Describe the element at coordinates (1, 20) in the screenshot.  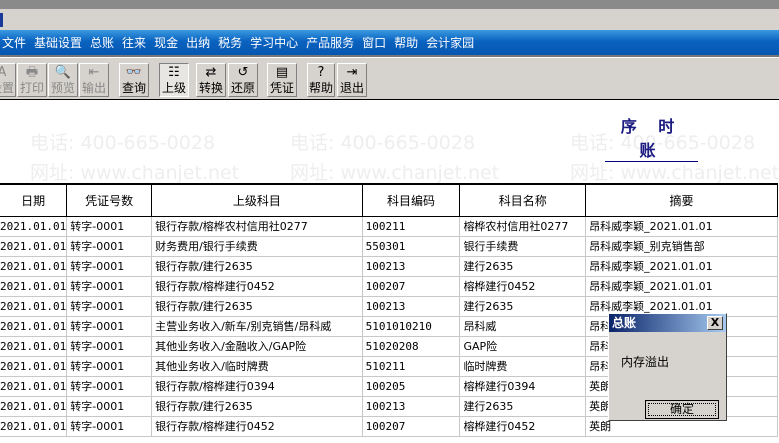
I see `app-icon` at that location.